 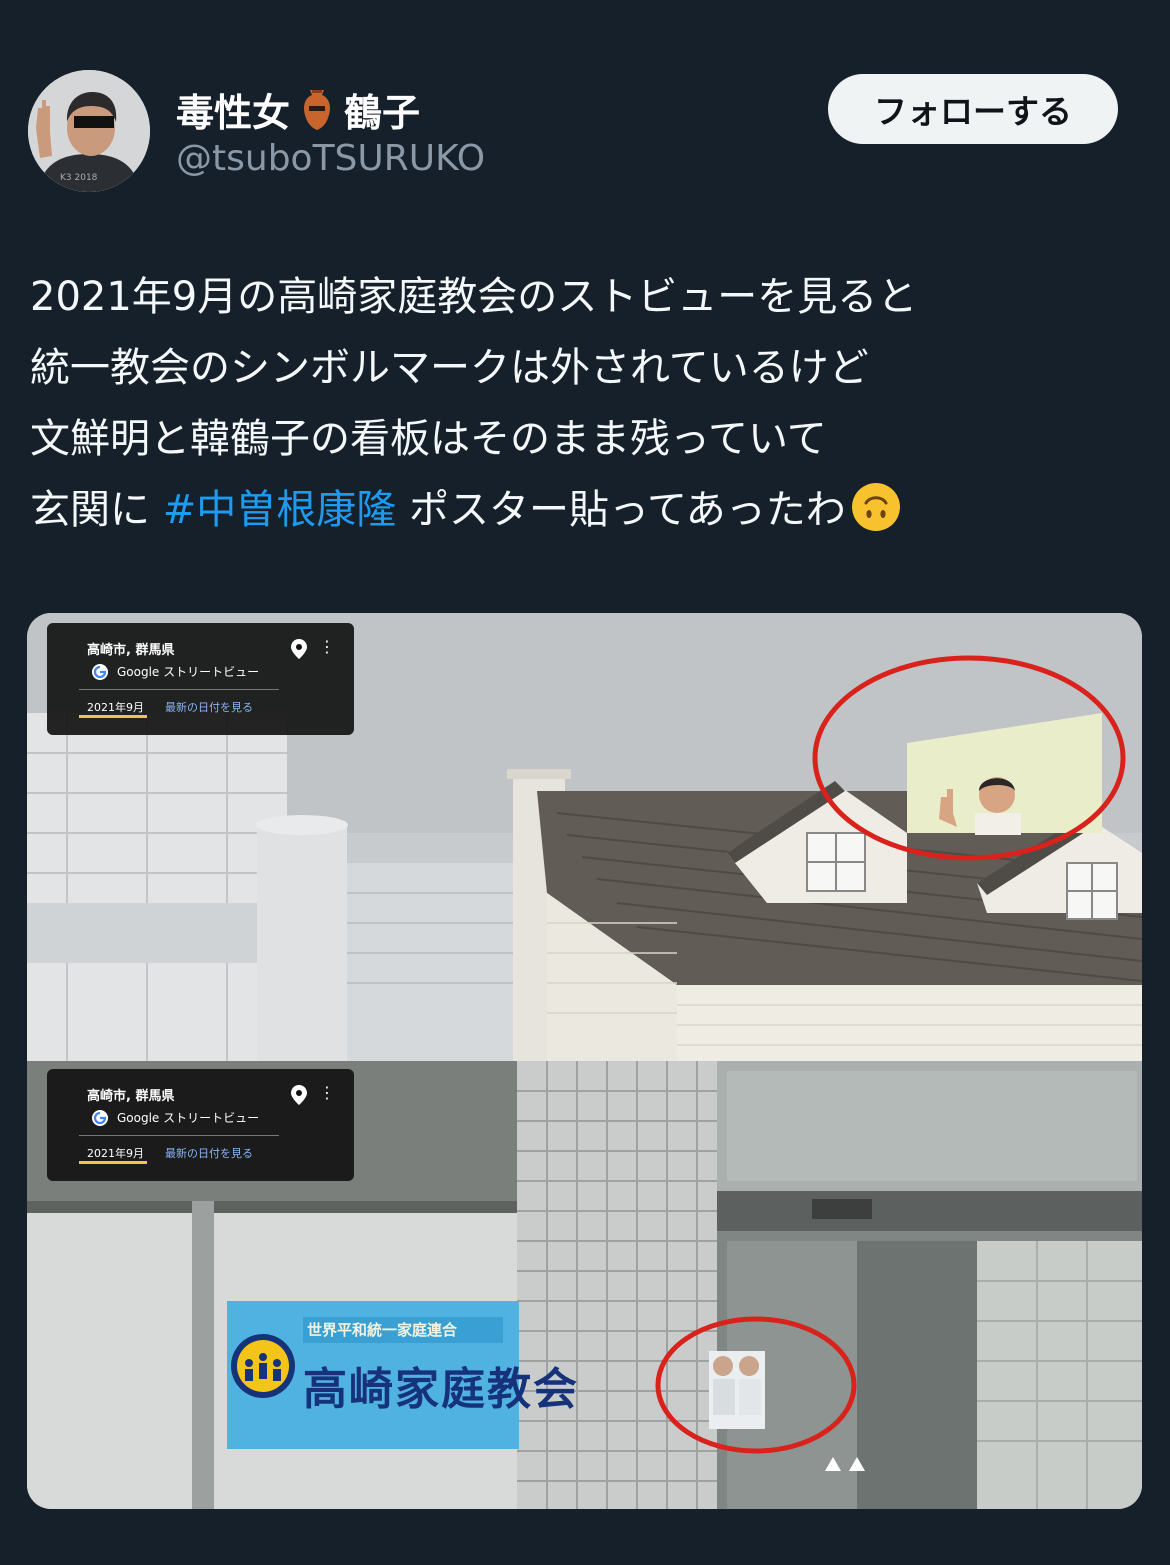 I want to click on hashtag-link: #中曽根康隆, so click(x=280, y=510).